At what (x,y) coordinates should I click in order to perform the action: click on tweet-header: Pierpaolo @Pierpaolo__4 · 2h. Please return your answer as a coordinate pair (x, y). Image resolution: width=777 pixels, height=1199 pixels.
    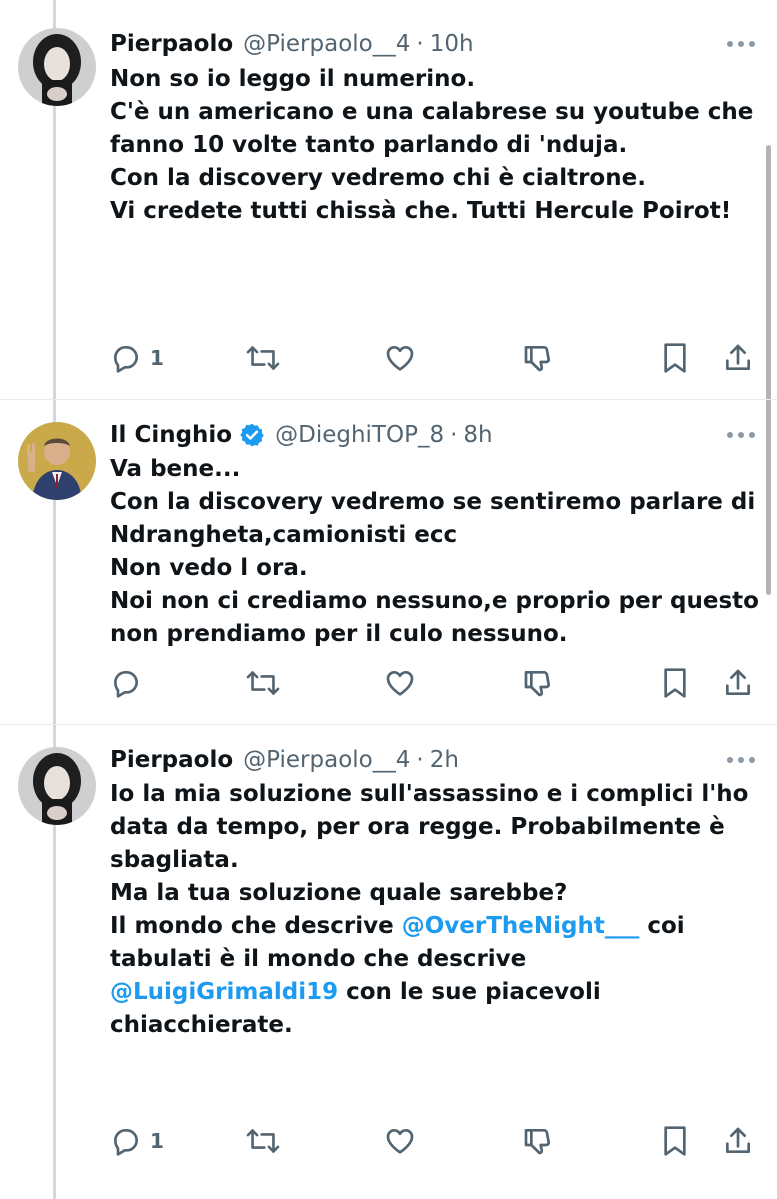
    Looking at the image, I should click on (284, 760).